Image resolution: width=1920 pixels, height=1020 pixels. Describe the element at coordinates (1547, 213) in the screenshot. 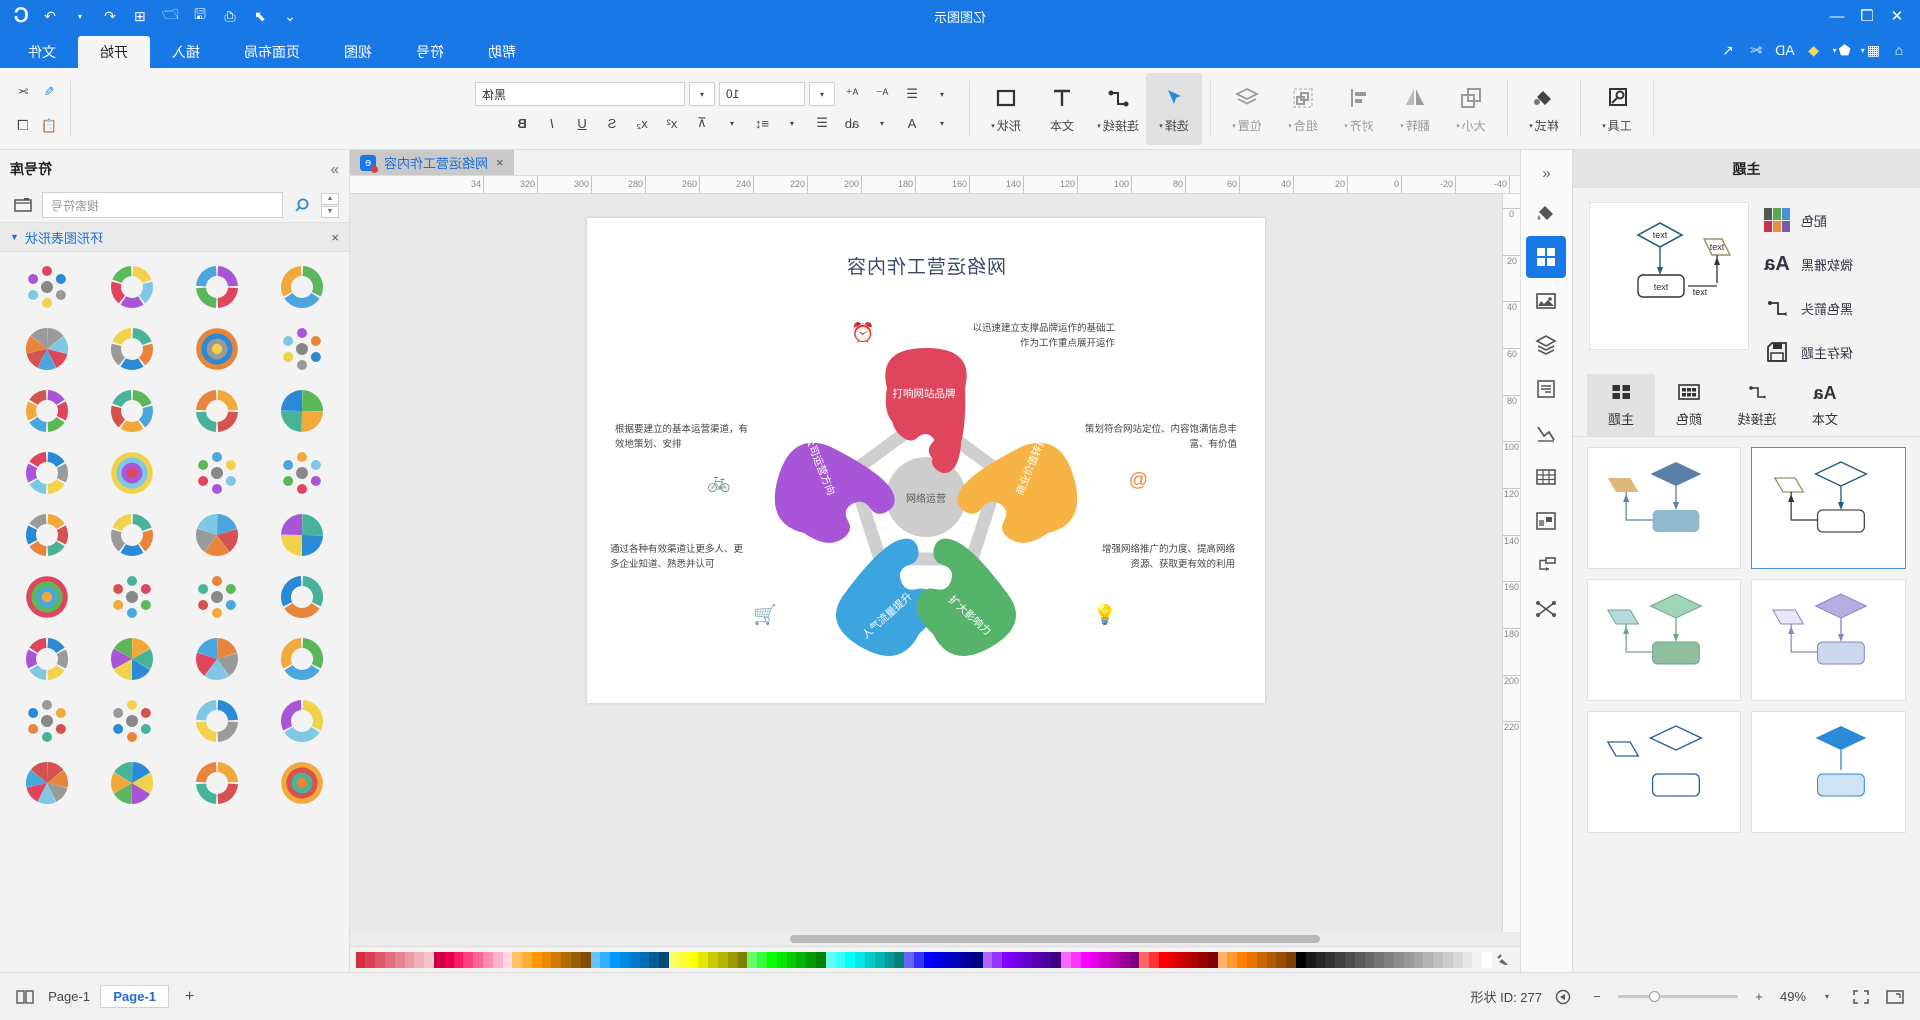

I see `rail-fill-bucket-icon` at that location.